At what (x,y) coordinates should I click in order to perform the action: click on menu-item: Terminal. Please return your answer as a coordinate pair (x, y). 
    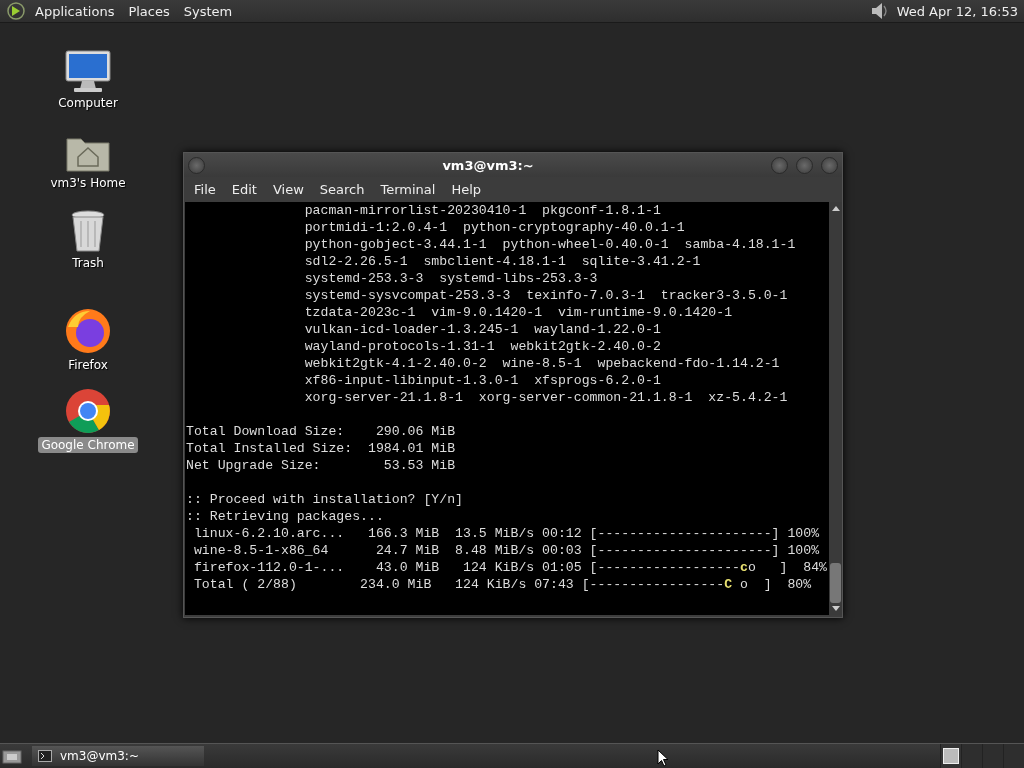
    Looking at the image, I should click on (408, 189).